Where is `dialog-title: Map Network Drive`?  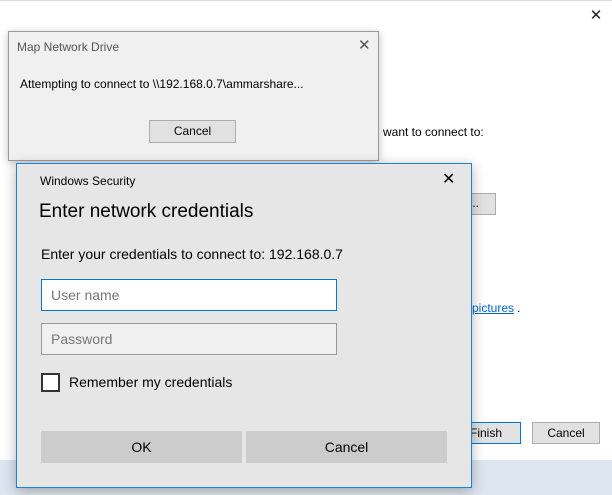
dialog-title: Map Network Drive is located at coordinates (68, 47).